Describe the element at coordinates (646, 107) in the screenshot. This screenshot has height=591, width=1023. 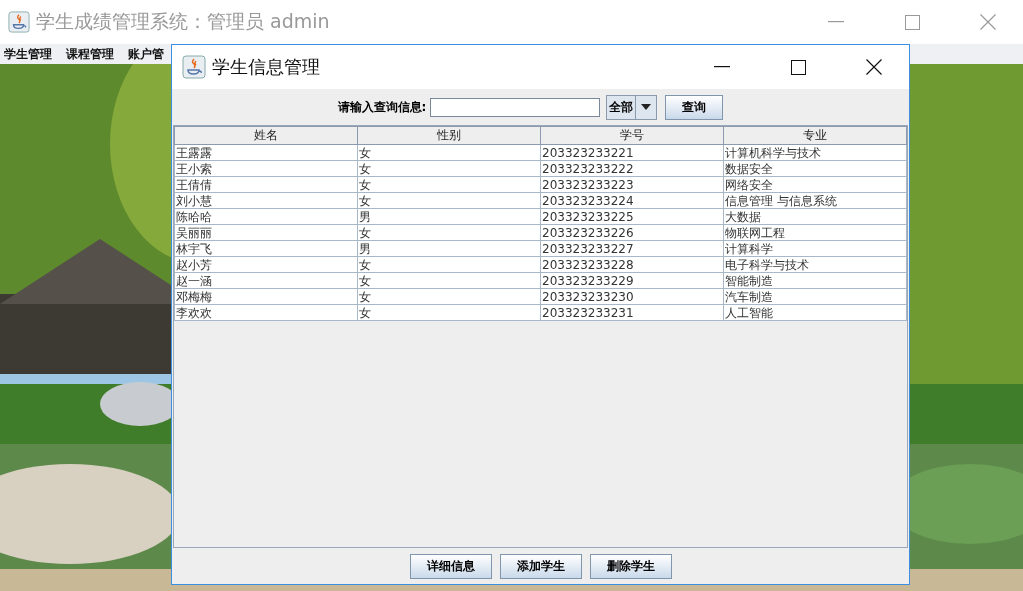
I see `dropdown-icon` at that location.